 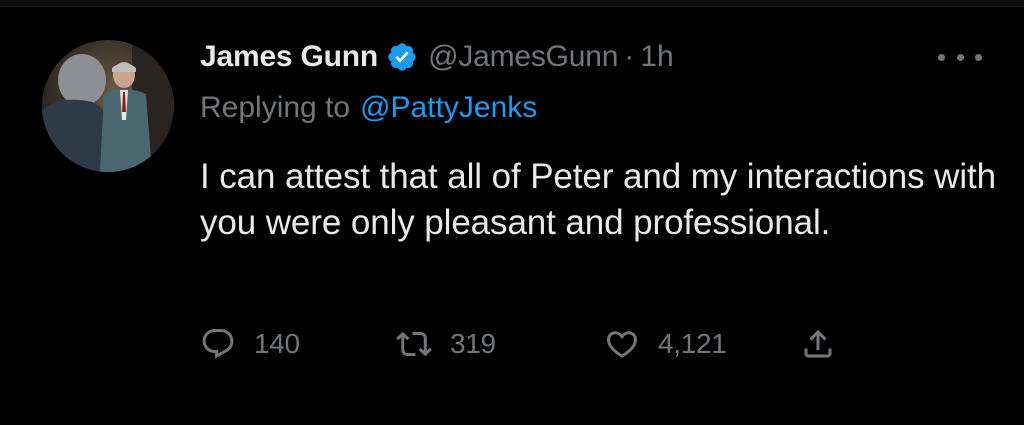 I want to click on like-button: 4,121, so click(x=665, y=344).